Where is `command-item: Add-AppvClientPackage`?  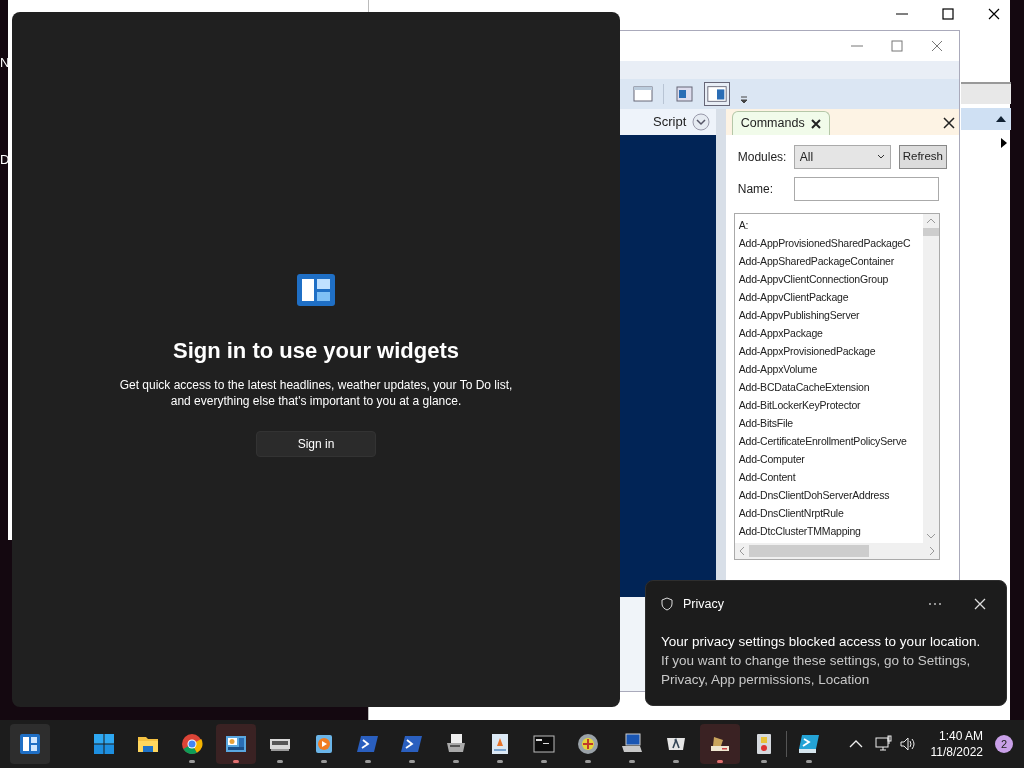 command-item: Add-AppvClientPackage is located at coordinates (830, 297).